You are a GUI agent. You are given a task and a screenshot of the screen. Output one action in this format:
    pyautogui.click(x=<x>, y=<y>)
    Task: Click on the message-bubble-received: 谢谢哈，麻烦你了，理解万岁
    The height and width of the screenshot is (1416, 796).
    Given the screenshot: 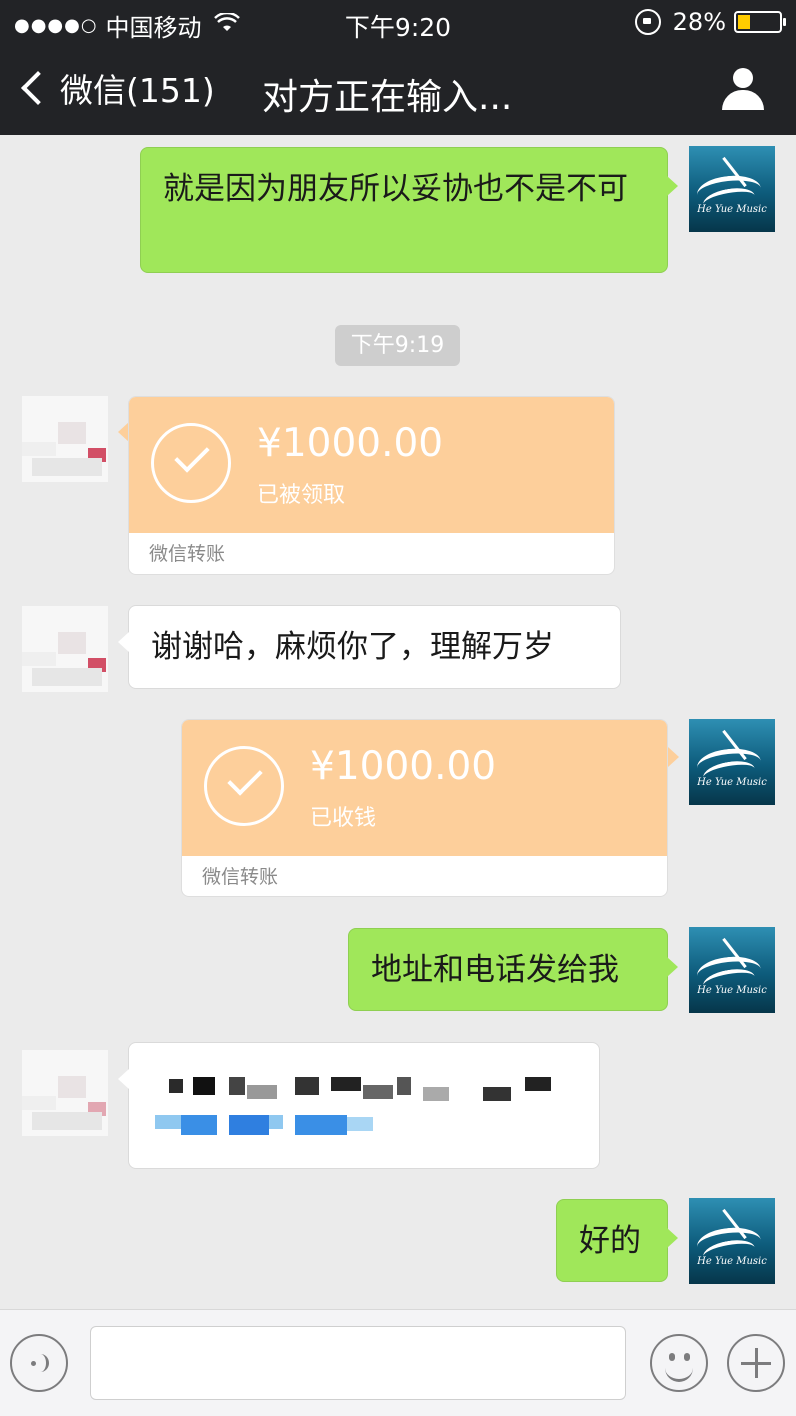 What is the action you would take?
    pyautogui.click(x=369, y=647)
    